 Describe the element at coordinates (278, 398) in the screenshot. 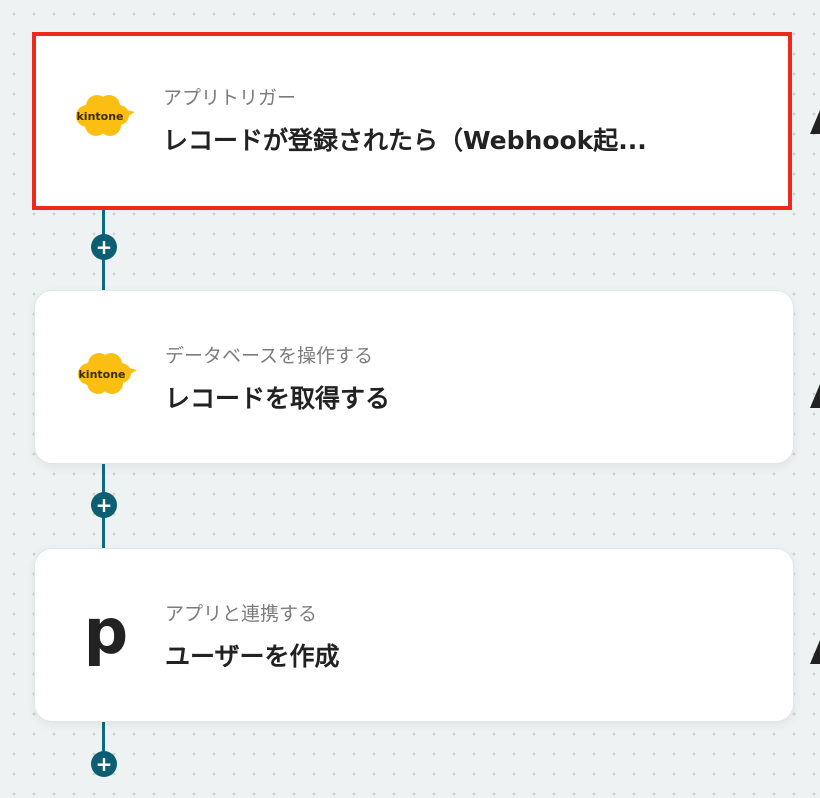

I see `step-title: レコードを取得する` at that location.